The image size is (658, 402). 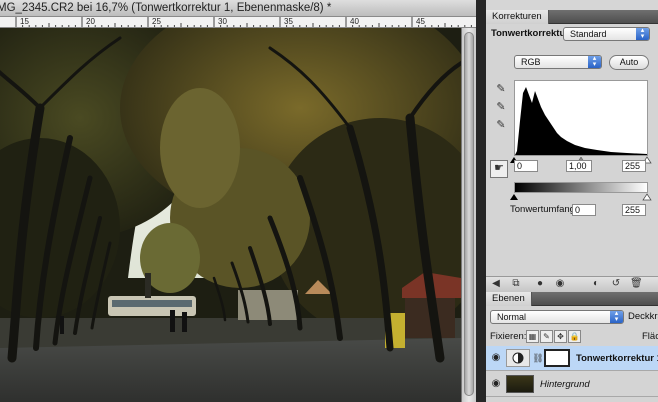 What do you see at coordinates (501, 125) in the screenshot?
I see `white-eyedropper-icon: ✎` at bounding box center [501, 125].